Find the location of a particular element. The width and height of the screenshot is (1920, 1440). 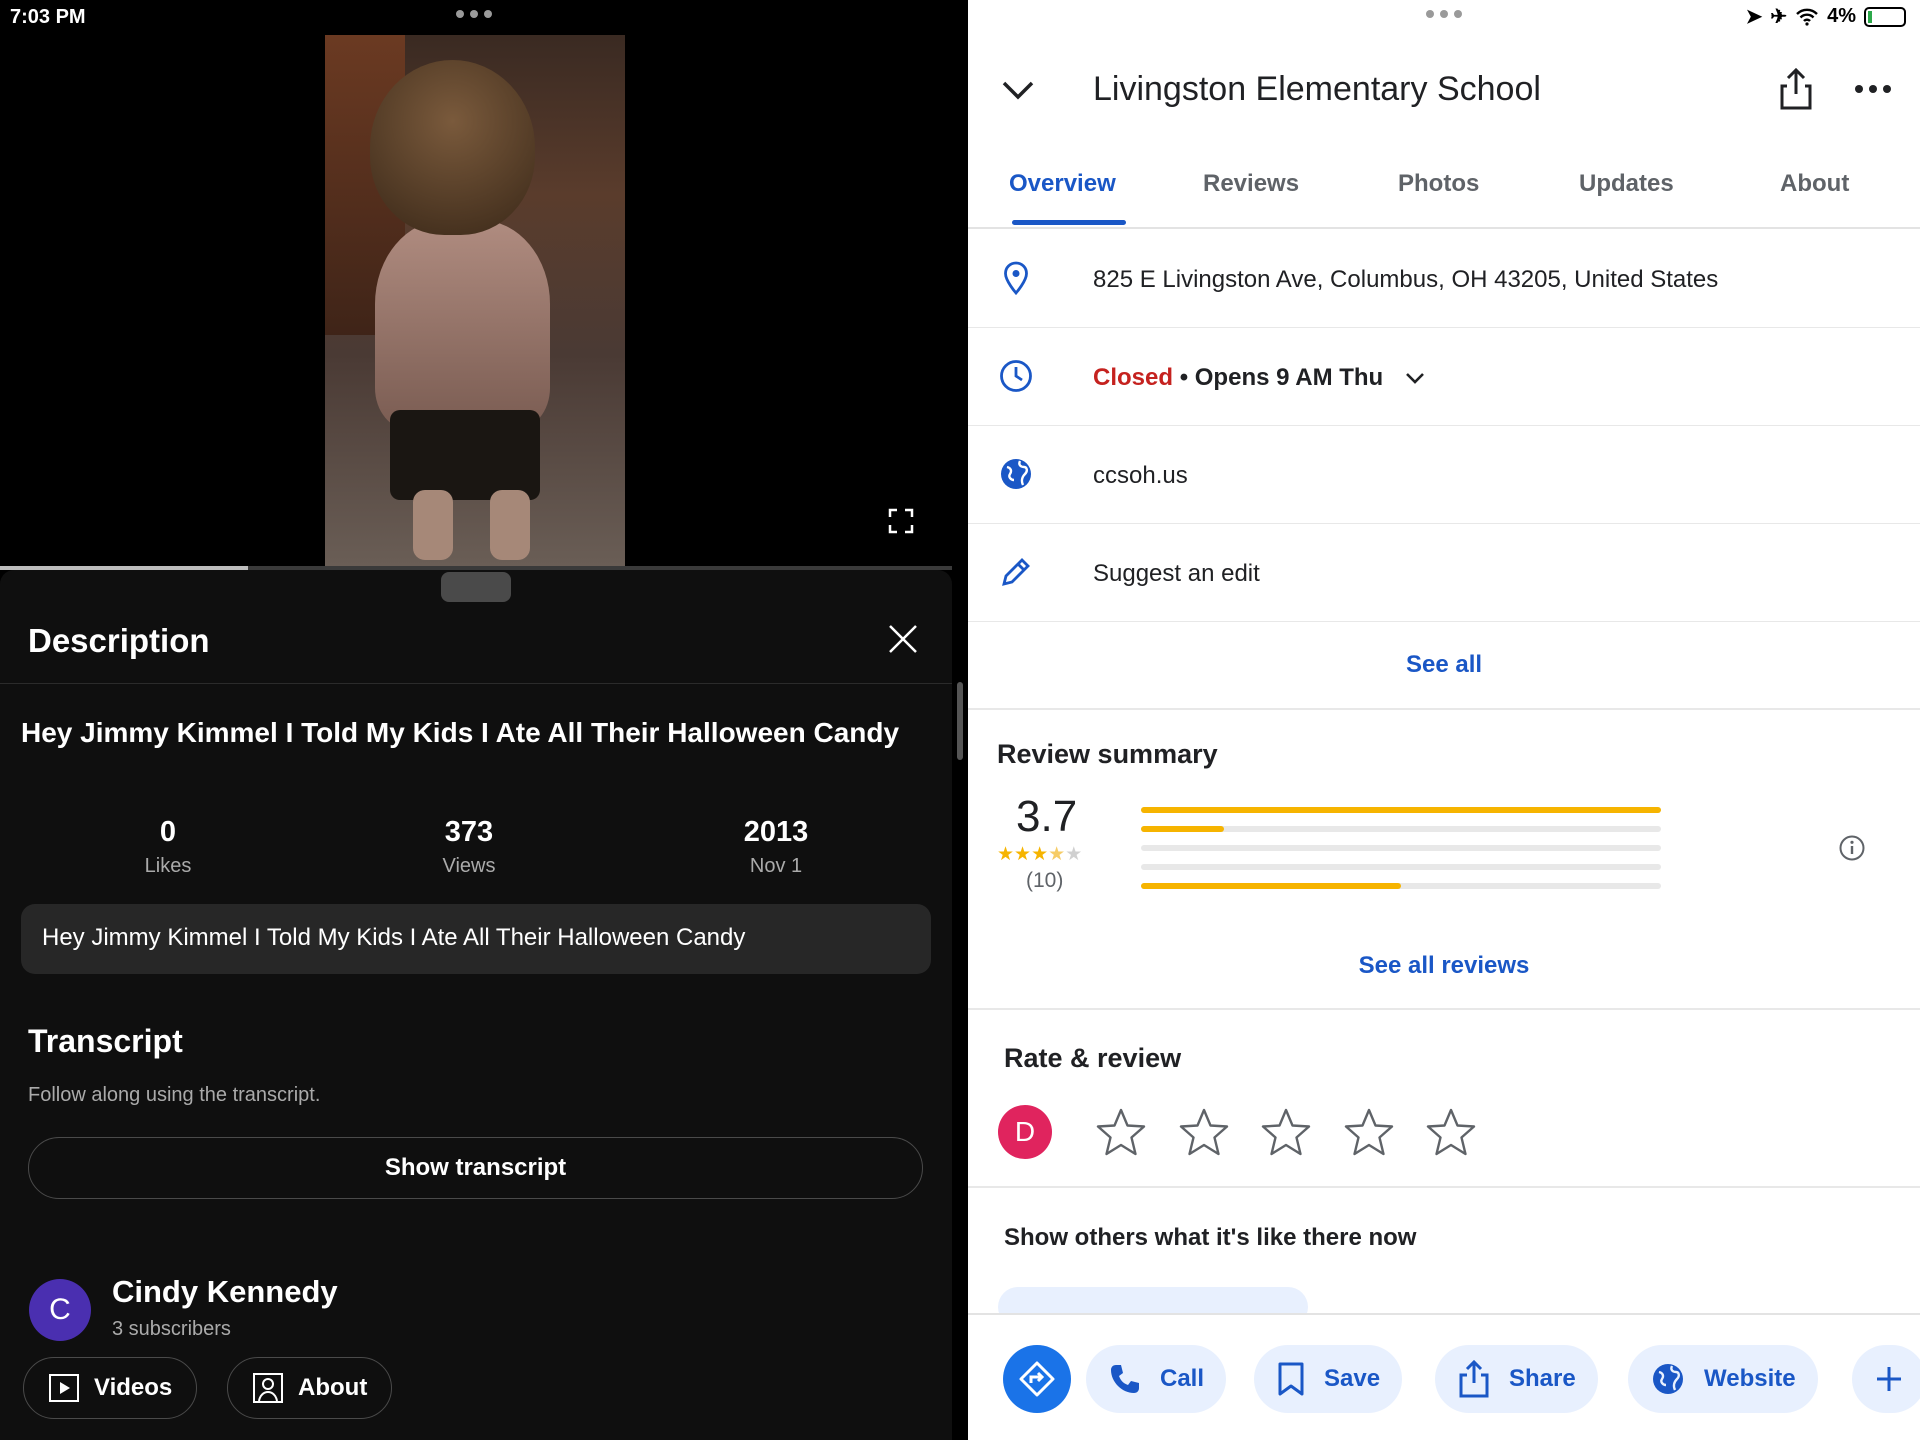

website-row: ccsoh.us is located at coordinates (1444, 475).